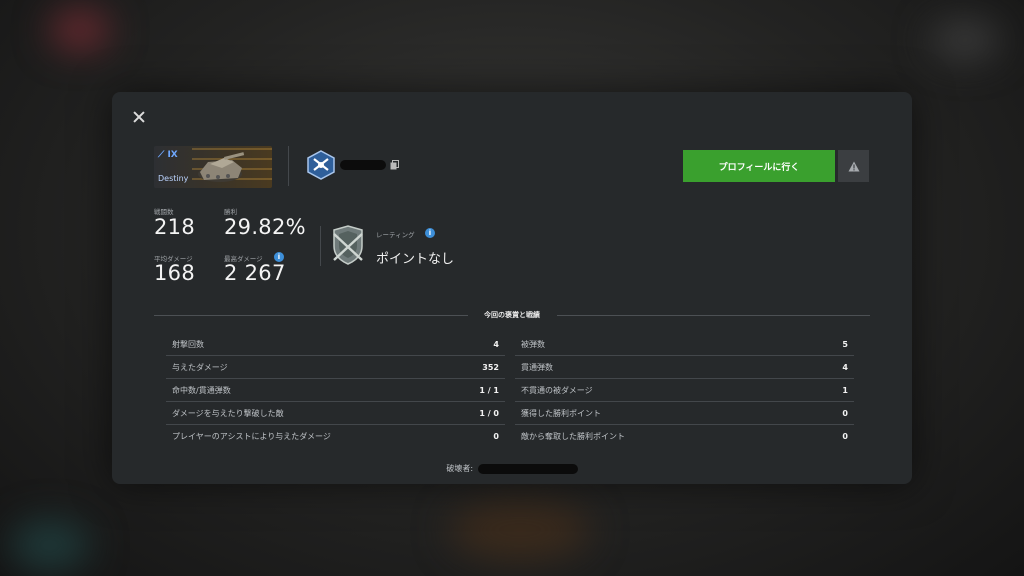 This screenshot has width=1024, height=576. What do you see at coordinates (489, 413) in the screenshot?
I see `row-value: 1 / 0` at bounding box center [489, 413].